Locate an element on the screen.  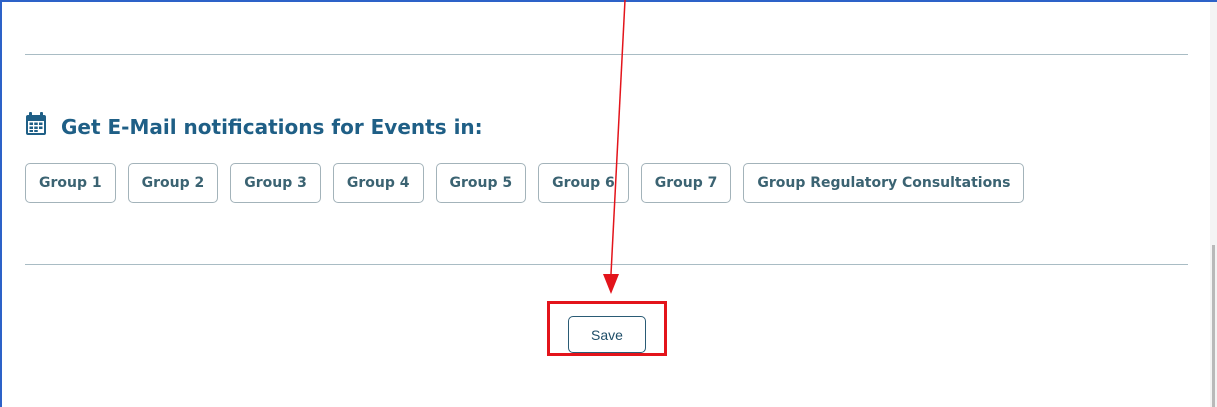
group-6-button: Group 6 is located at coordinates (583, 183).